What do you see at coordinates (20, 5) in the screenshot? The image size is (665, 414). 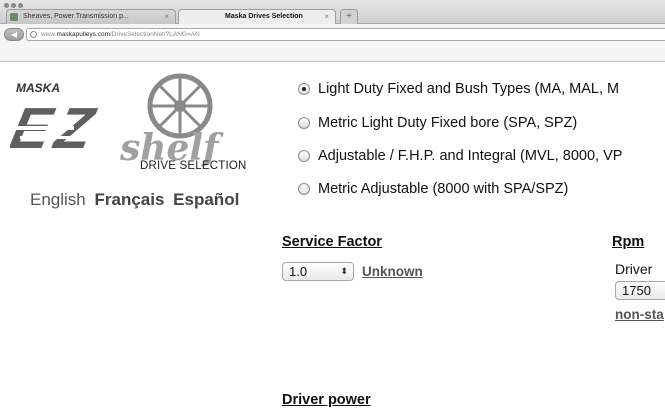 I see `zoom-window-icon` at bounding box center [20, 5].